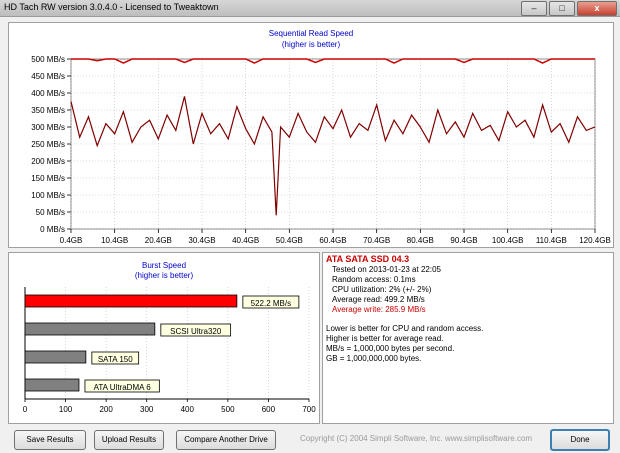 This screenshot has width=620, height=453. Describe the element at coordinates (228, 409) in the screenshot. I see `burst-x-tick-label: 500` at that location.